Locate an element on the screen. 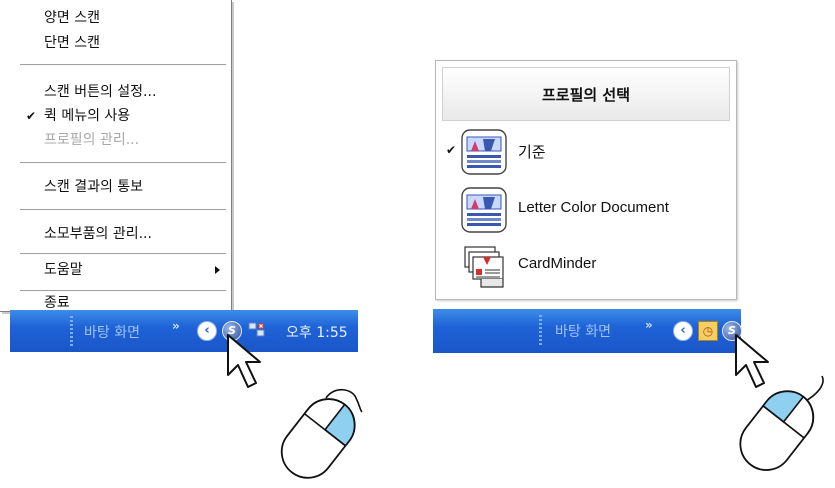 The height and width of the screenshot is (488, 835). taskbar-left: 바탕 화면 » ‹ S 오후 1:55 is located at coordinates (184, 331).